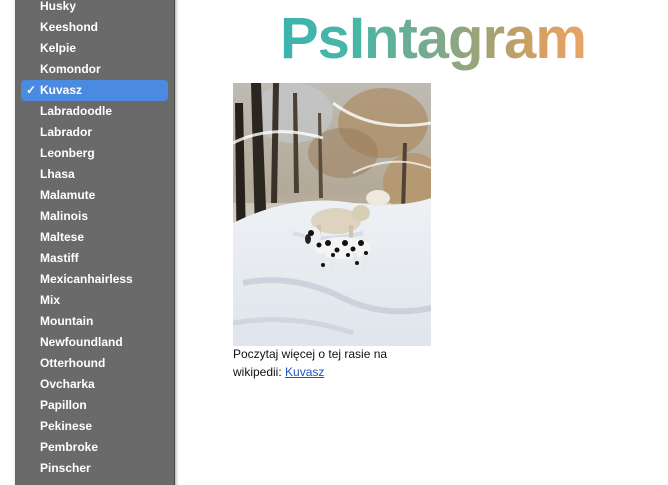 The height and width of the screenshot is (485, 668). Describe the element at coordinates (94, 468) in the screenshot. I see `dropdown-option-pinscher: Pinscher` at that location.